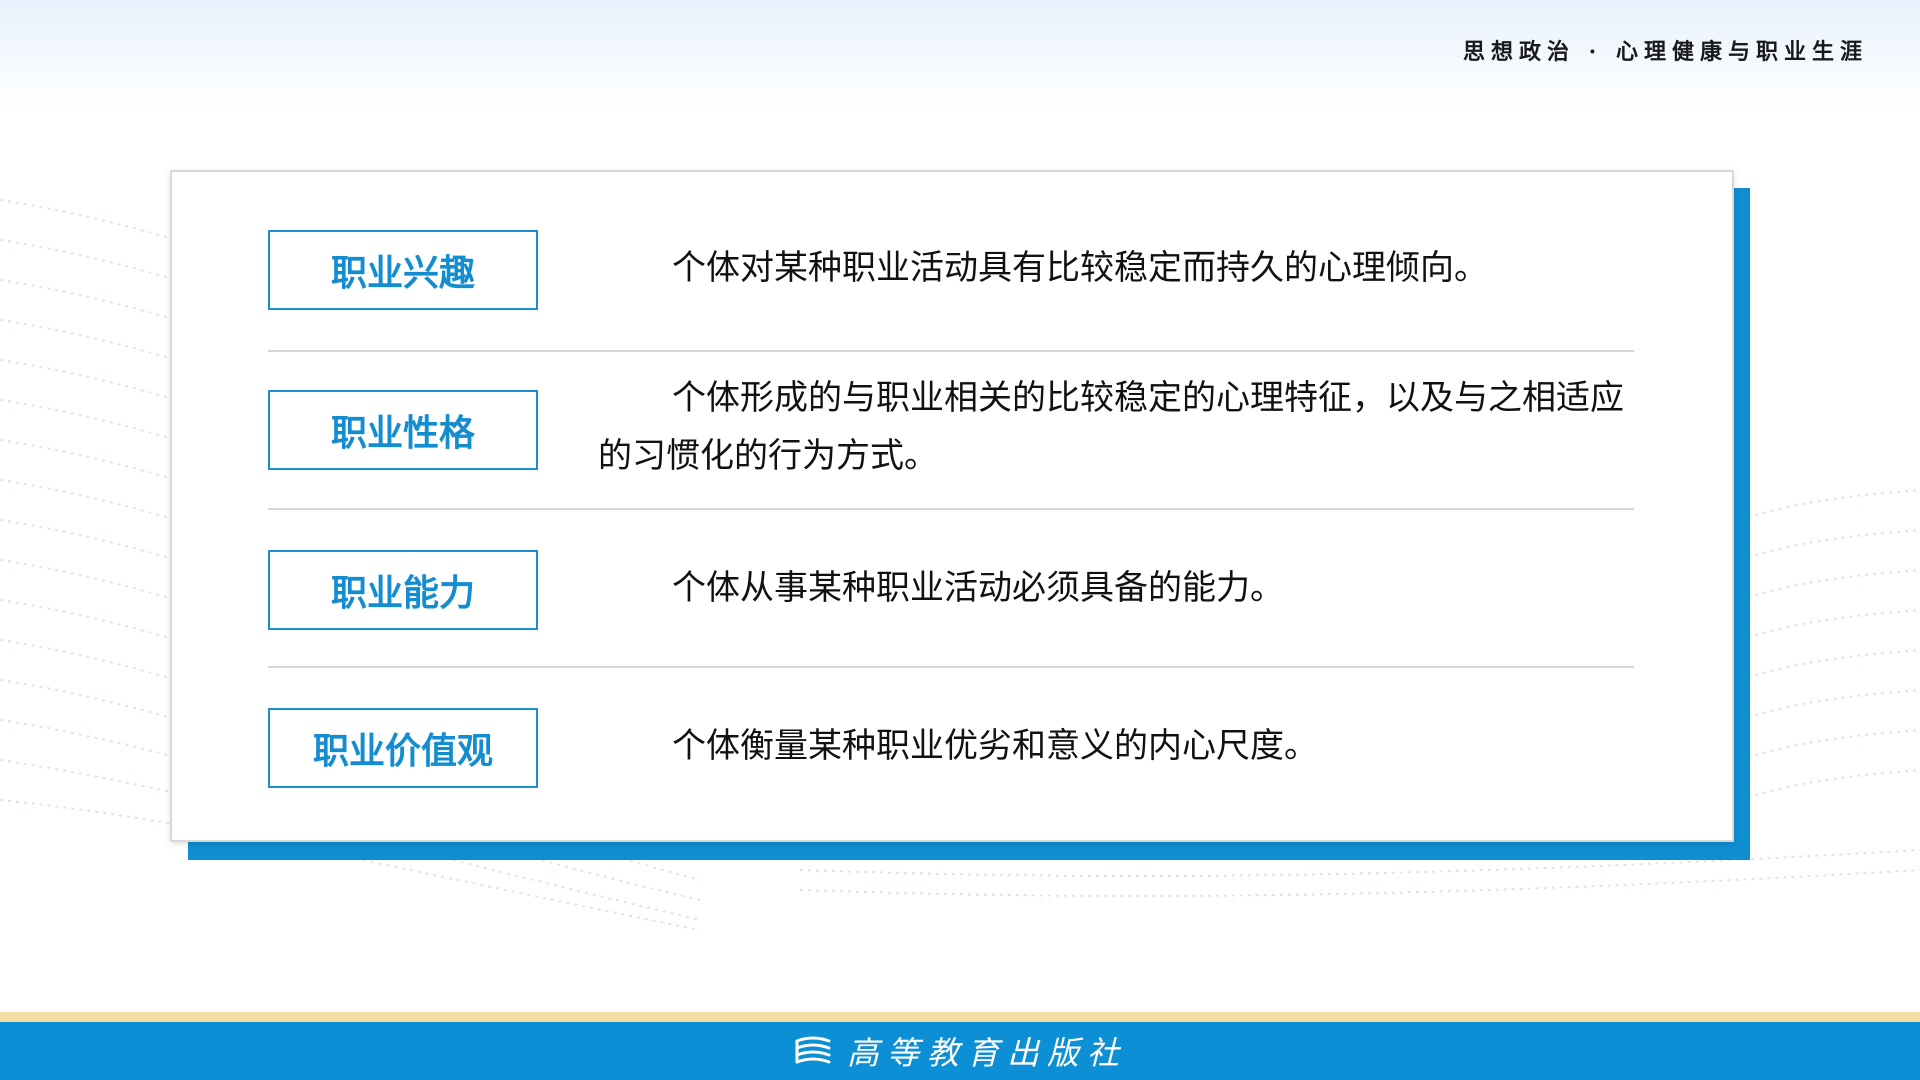 The image size is (1920, 1080). I want to click on desc-career-interest: 个体对某种职业活动具有比较稳定而持久的心理倾向。, so click(1080, 268).